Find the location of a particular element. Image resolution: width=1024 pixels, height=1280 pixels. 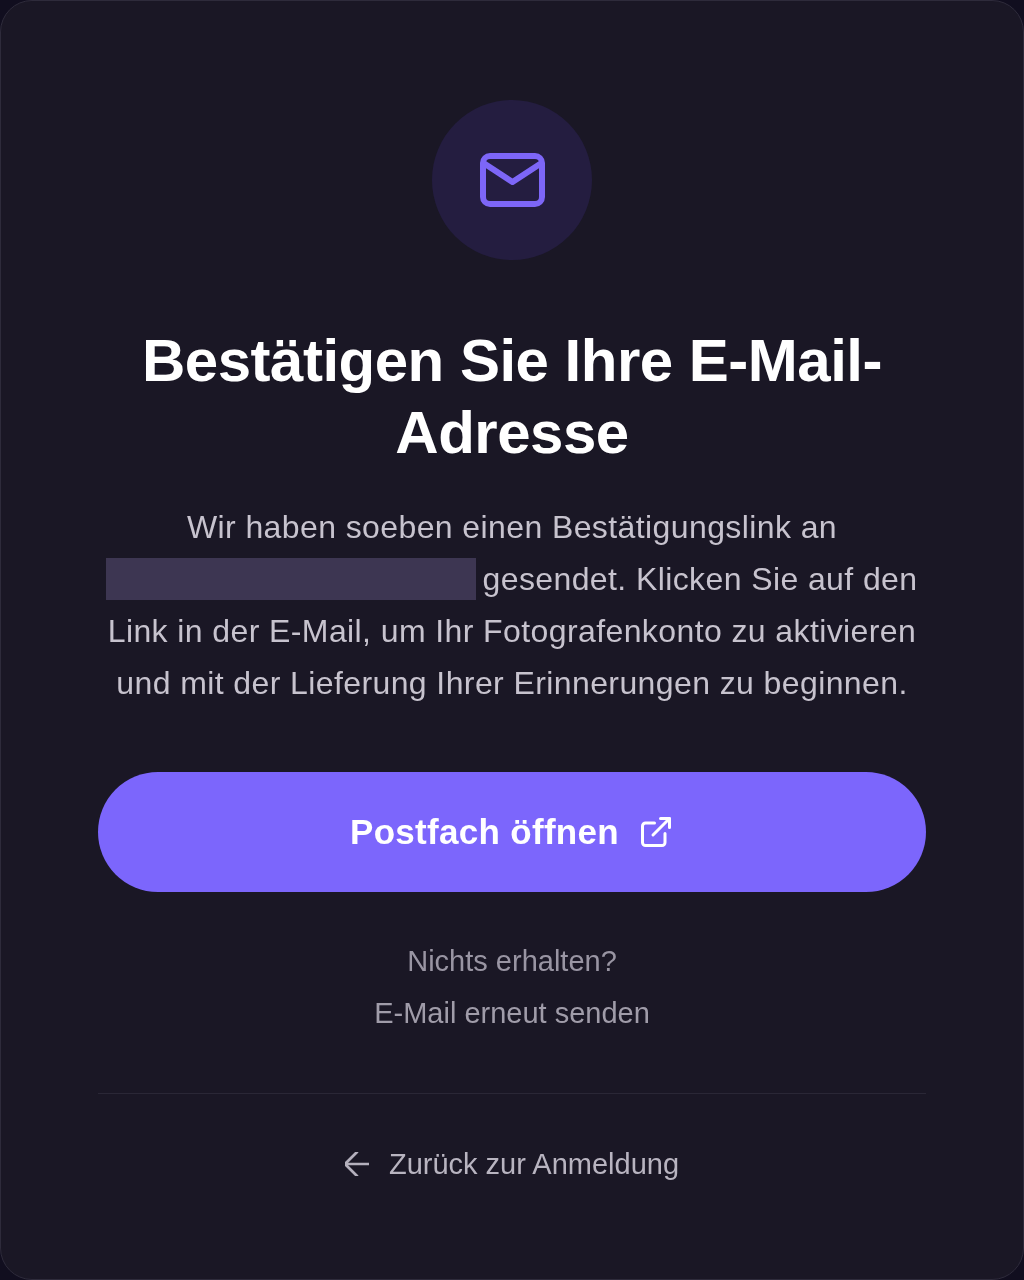

message-text: Wir haben soeben einen Bestätigungslink an is located at coordinates (512, 527).